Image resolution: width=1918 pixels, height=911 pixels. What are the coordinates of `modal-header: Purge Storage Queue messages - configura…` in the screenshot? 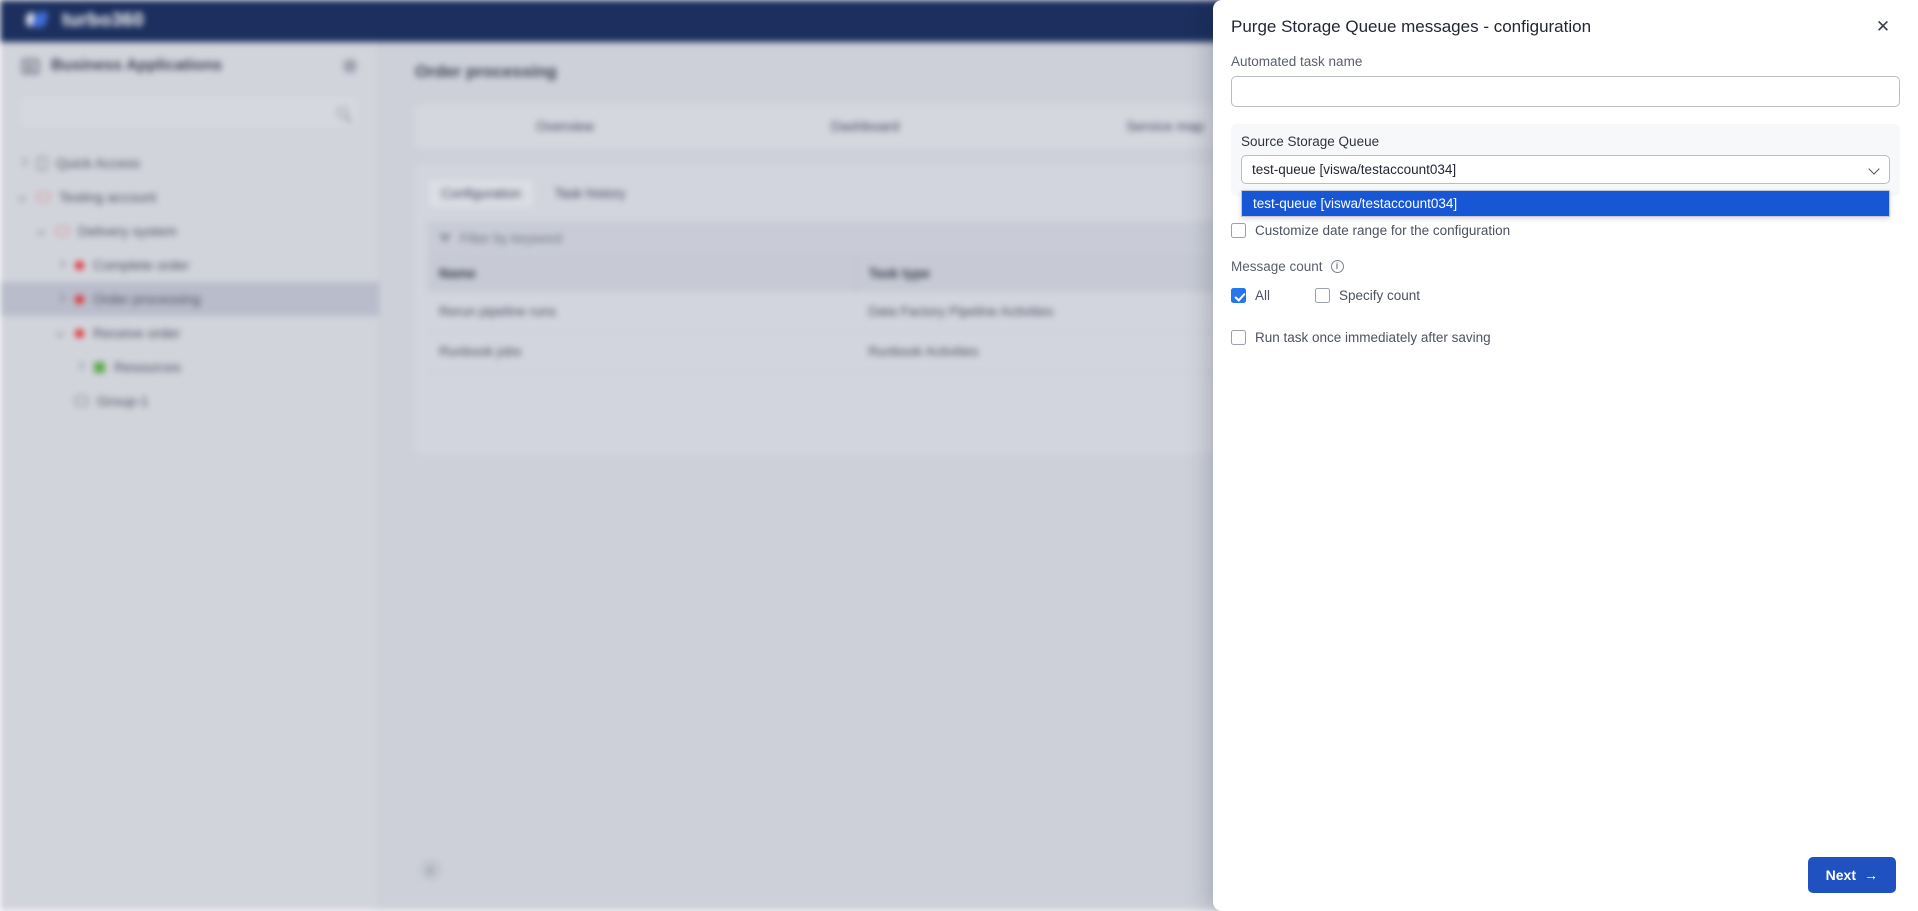 It's located at (1565, 27).